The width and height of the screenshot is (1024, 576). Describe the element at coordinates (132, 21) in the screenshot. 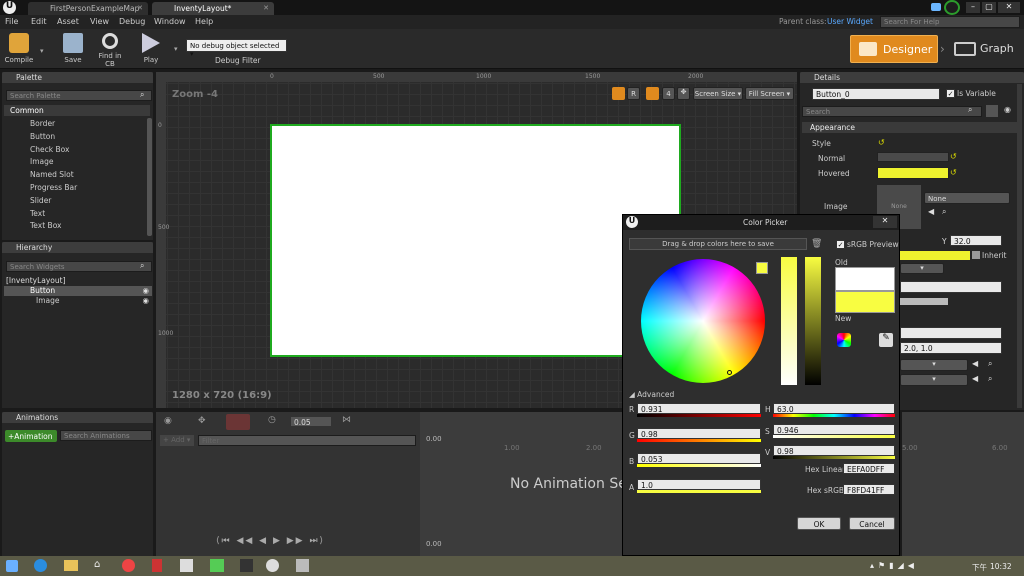

I see `menu-debug: Debug` at that location.